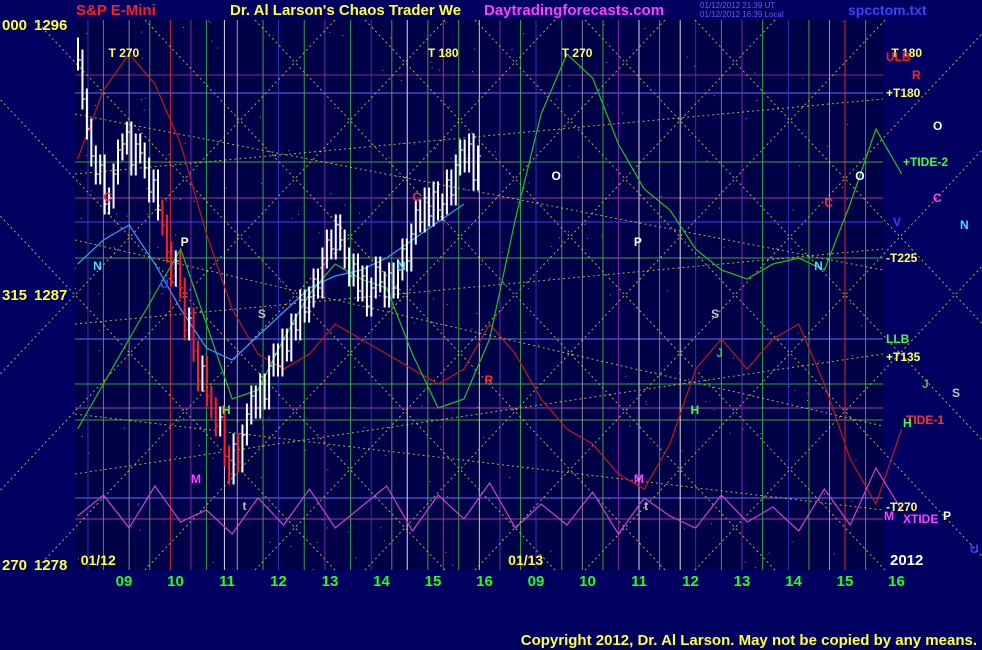 The image size is (982, 650). What do you see at coordinates (956, 393) in the screenshot?
I see `right-label: S` at bounding box center [956, 393].